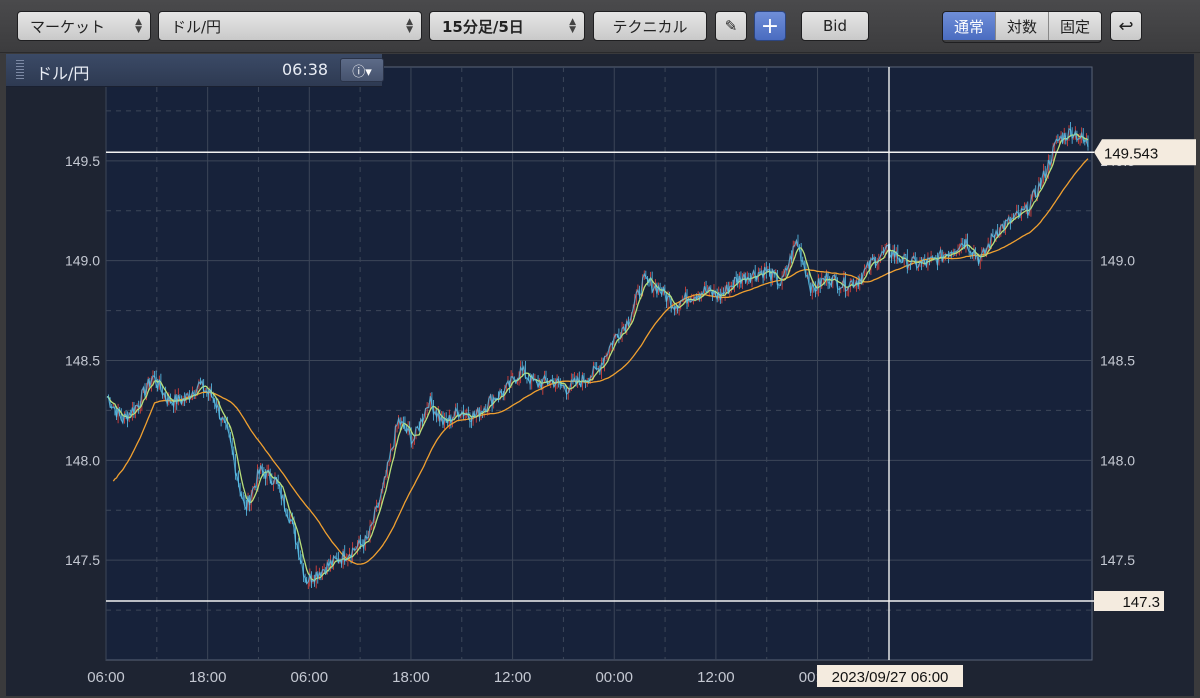 This screenshot has width=1200, height=698. Describe the element at coordinates (82, 161) in the screenshot. I see `y-tick-label: 149.5` at that location.